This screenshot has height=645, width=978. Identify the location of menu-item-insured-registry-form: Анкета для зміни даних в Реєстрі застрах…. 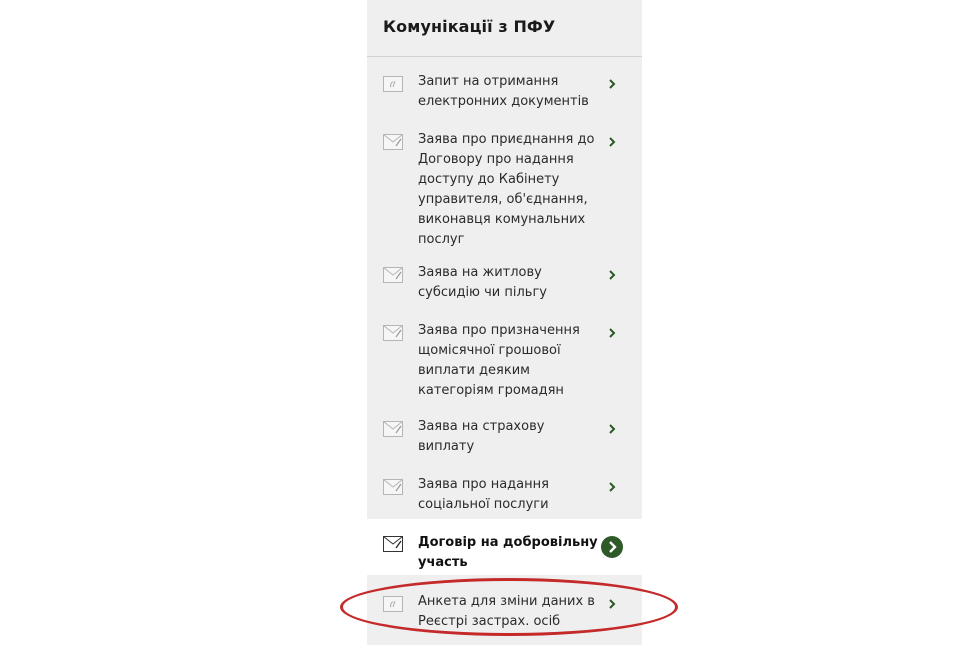
(504, 615).